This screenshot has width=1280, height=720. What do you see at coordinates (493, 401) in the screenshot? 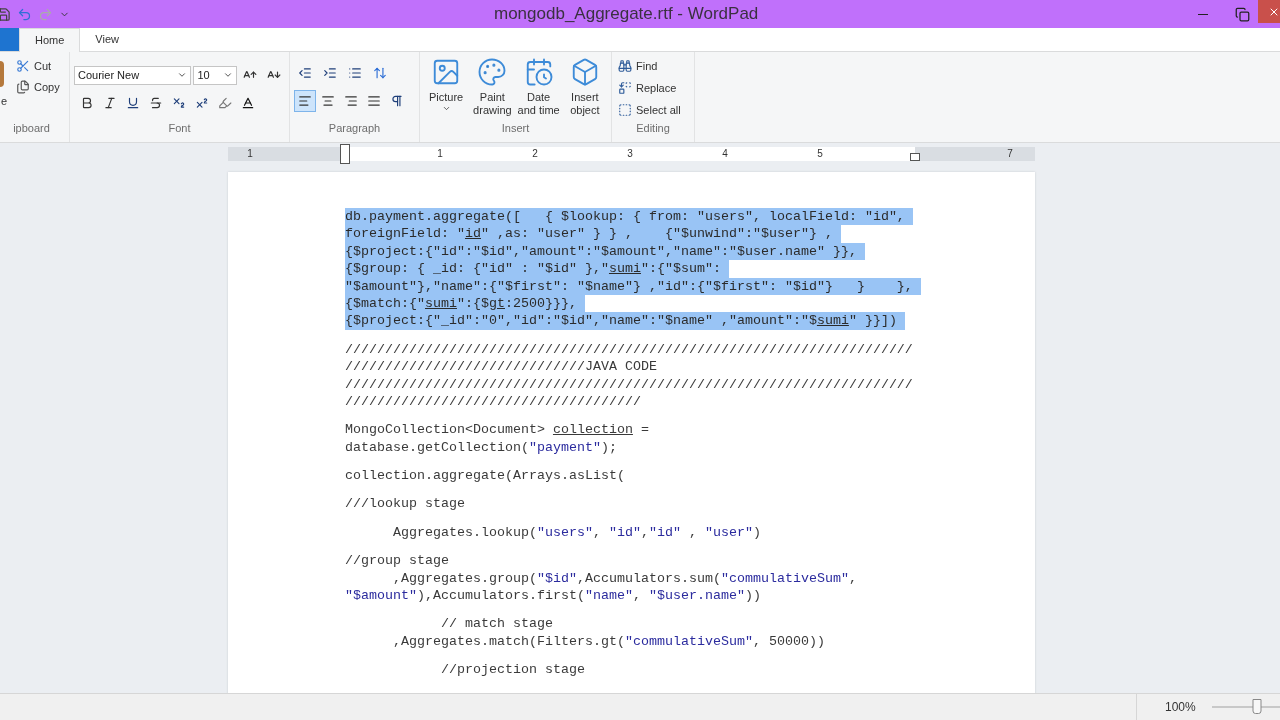
I see `code-line: /////////////////////////////////////` at bounding box center [493, 401].